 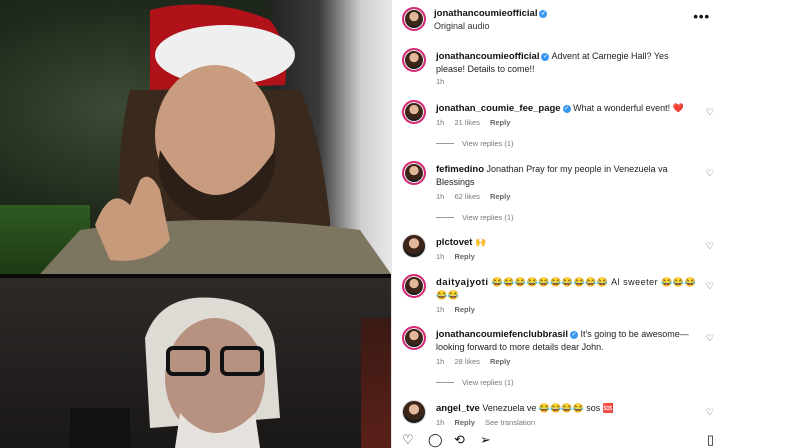 I want to click on comment-text: Venezuela ve 😂😂😂😂 sos 🆘, so click(x=548, y=408).